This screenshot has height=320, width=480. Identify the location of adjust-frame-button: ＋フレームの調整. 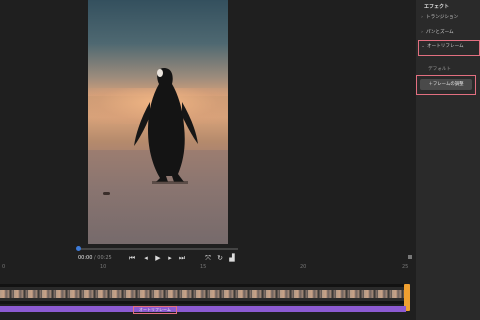
(446, 84).